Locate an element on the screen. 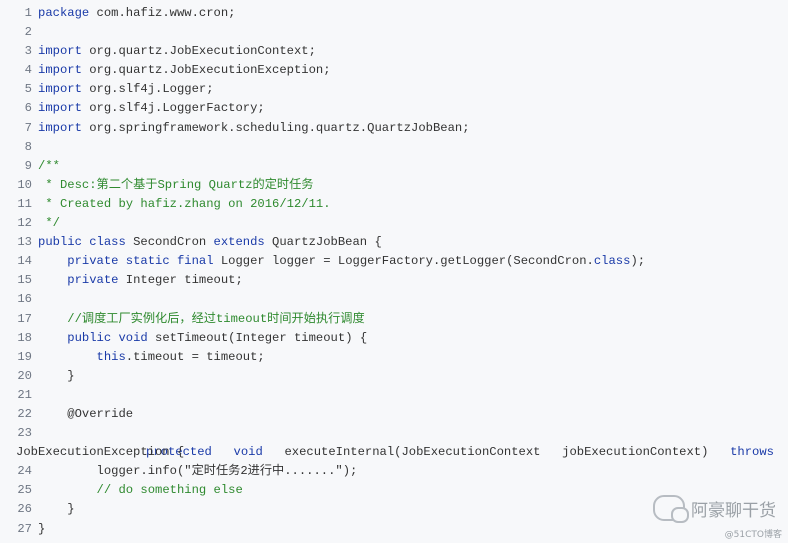  line-number: 8 is located at coordinates (28, 146).